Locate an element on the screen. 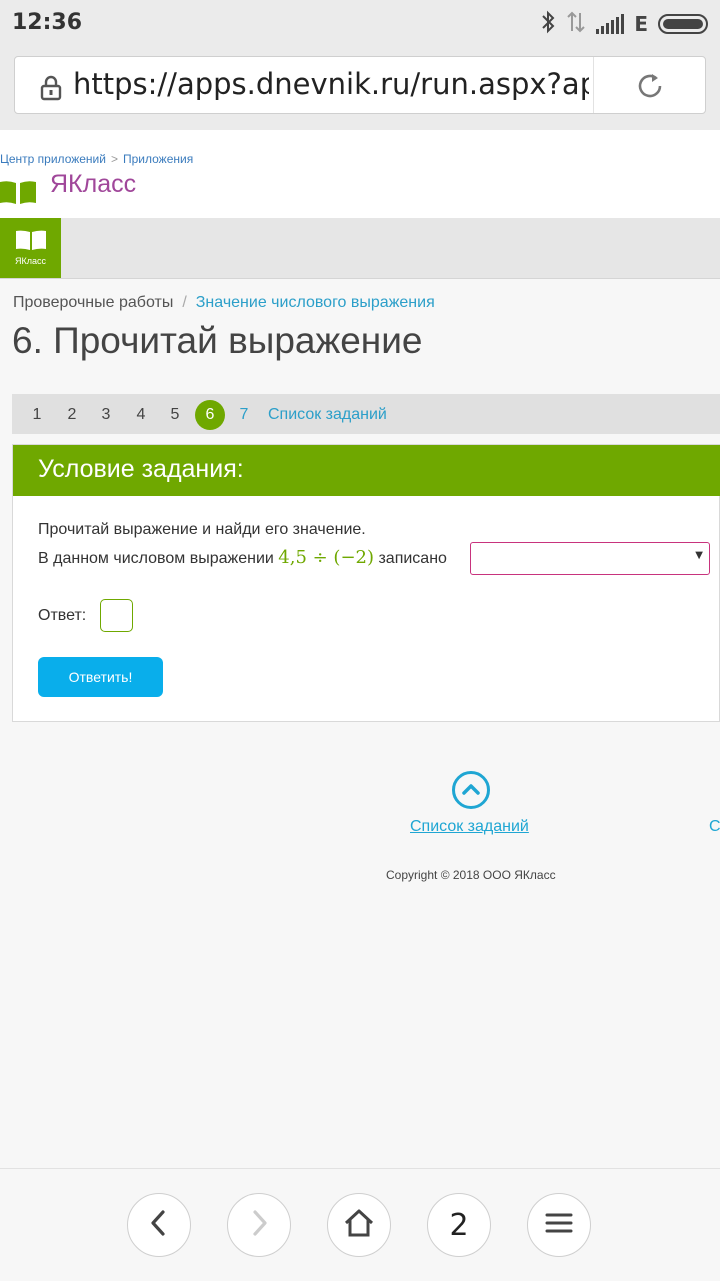 The height and width of the screenshot is (1281, 720). lock-icon is located at coordinates (51, 90).